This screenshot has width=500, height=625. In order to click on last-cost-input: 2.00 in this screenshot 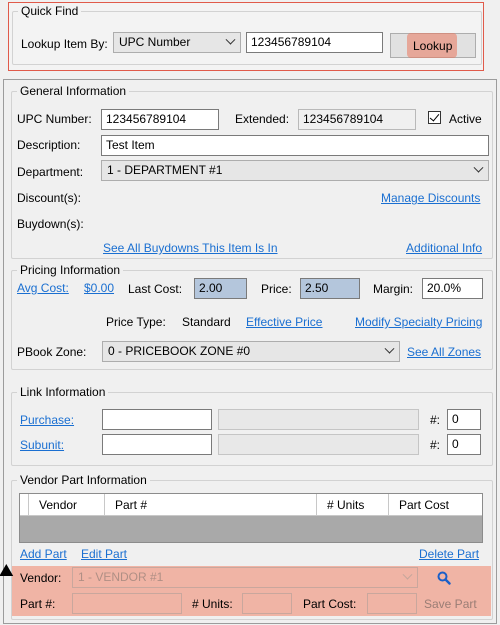, I will do `click(220, 288)`.